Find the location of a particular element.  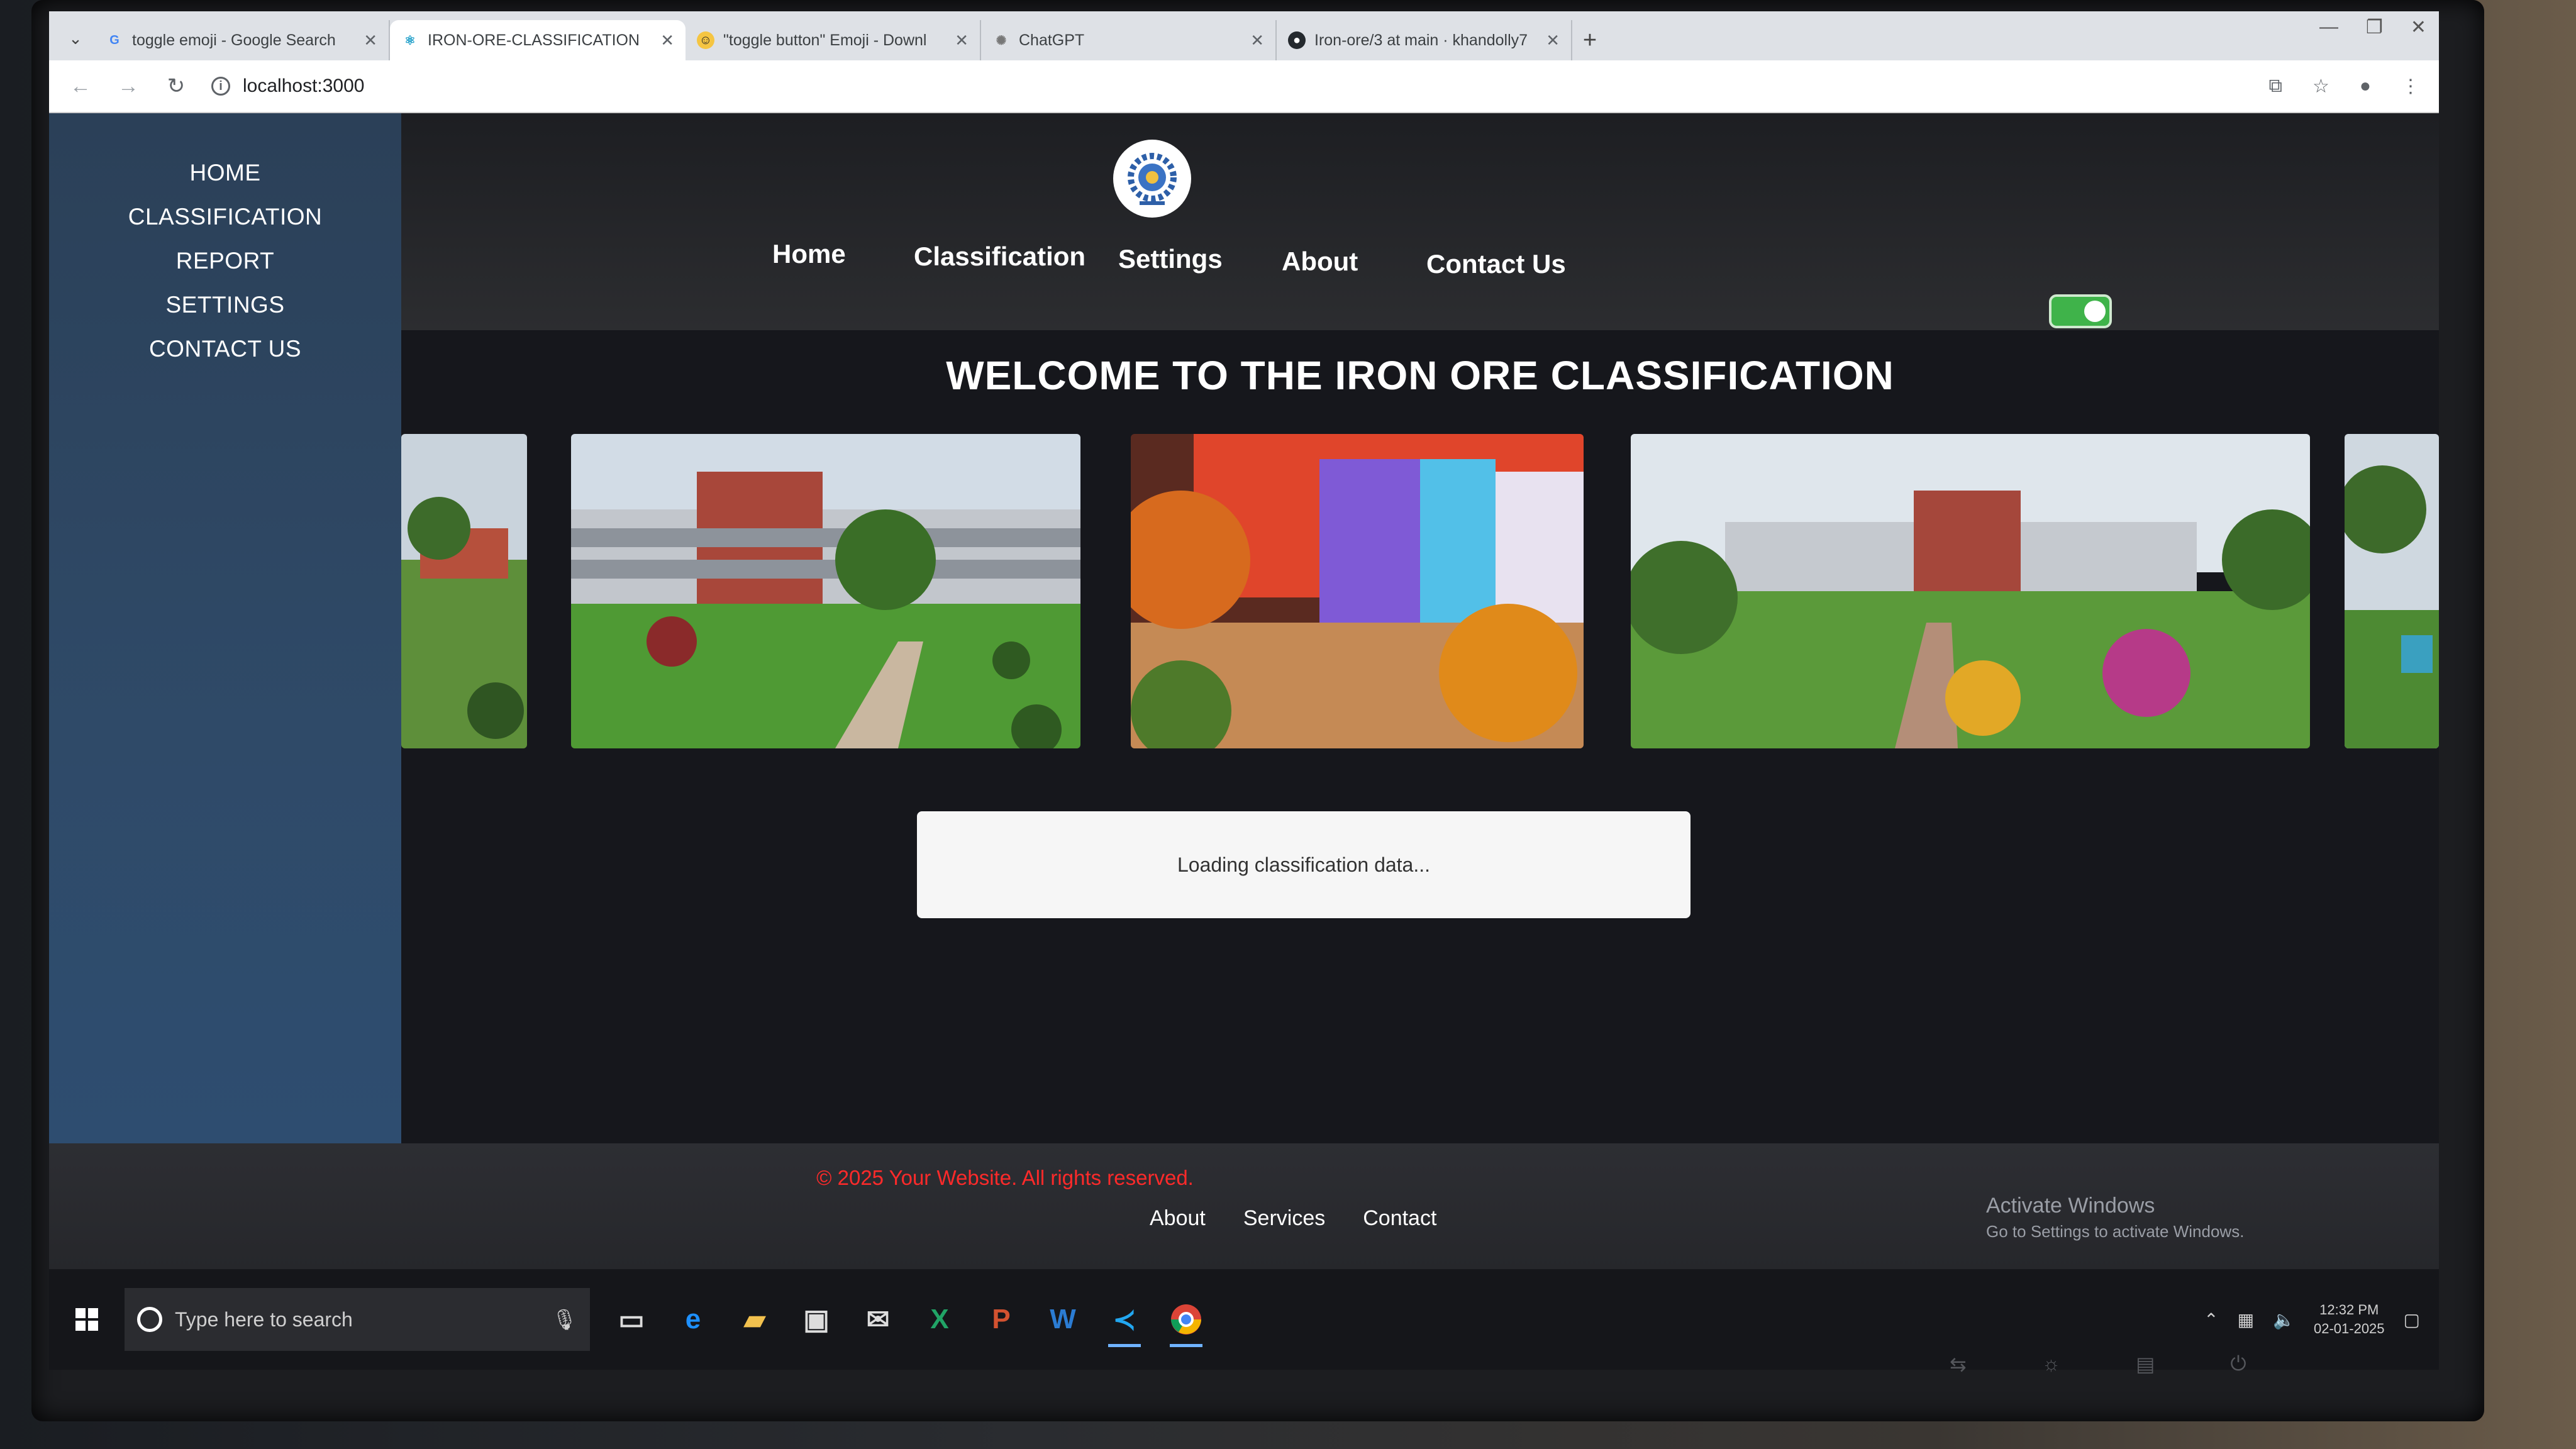

tab-chatgpt: ✺ ChatGPT ✕ is located at coordinates (1129, 40).